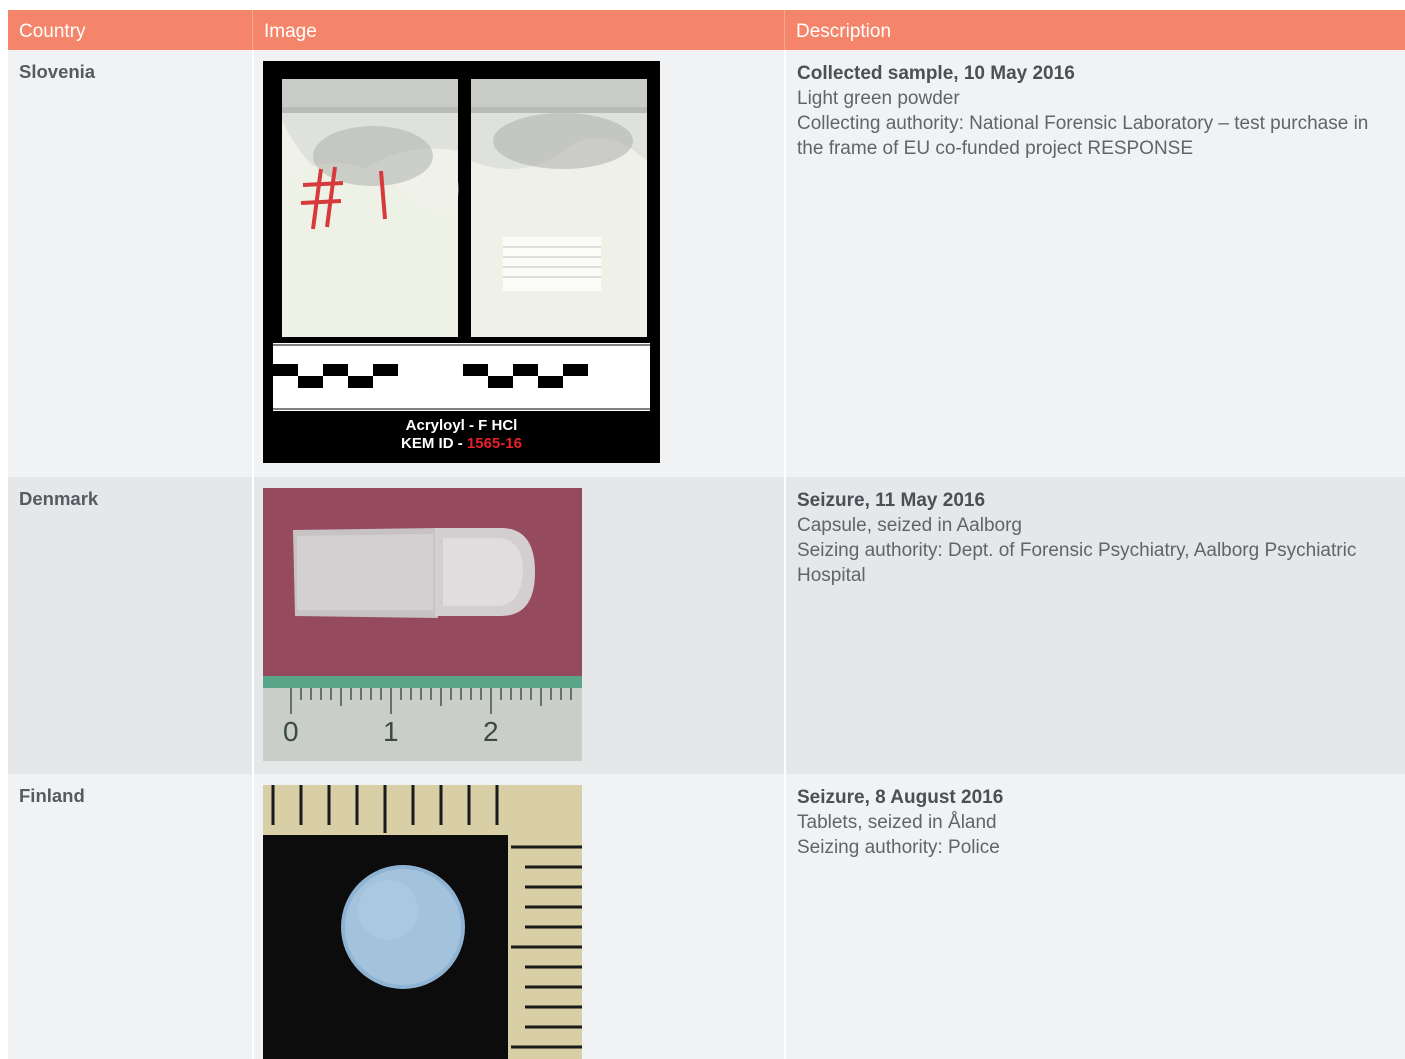  What do you see at coordinates (878, 98) in the screenshot?
I see `description-line: Light green powder` at bounding box center [878, 98].